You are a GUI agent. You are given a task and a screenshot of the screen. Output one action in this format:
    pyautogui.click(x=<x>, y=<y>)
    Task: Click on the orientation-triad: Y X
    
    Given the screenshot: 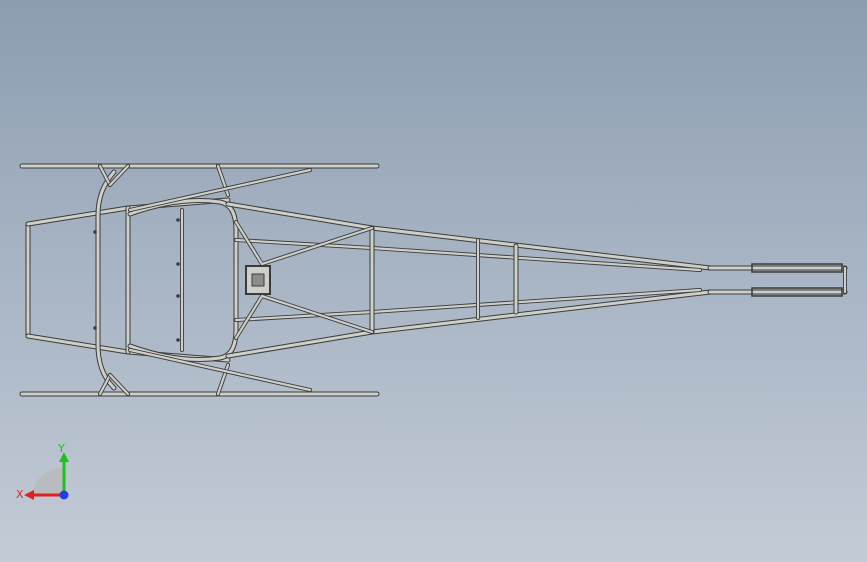 What is the action you would take?
    pyautogui.click(x=43, y=475)
    